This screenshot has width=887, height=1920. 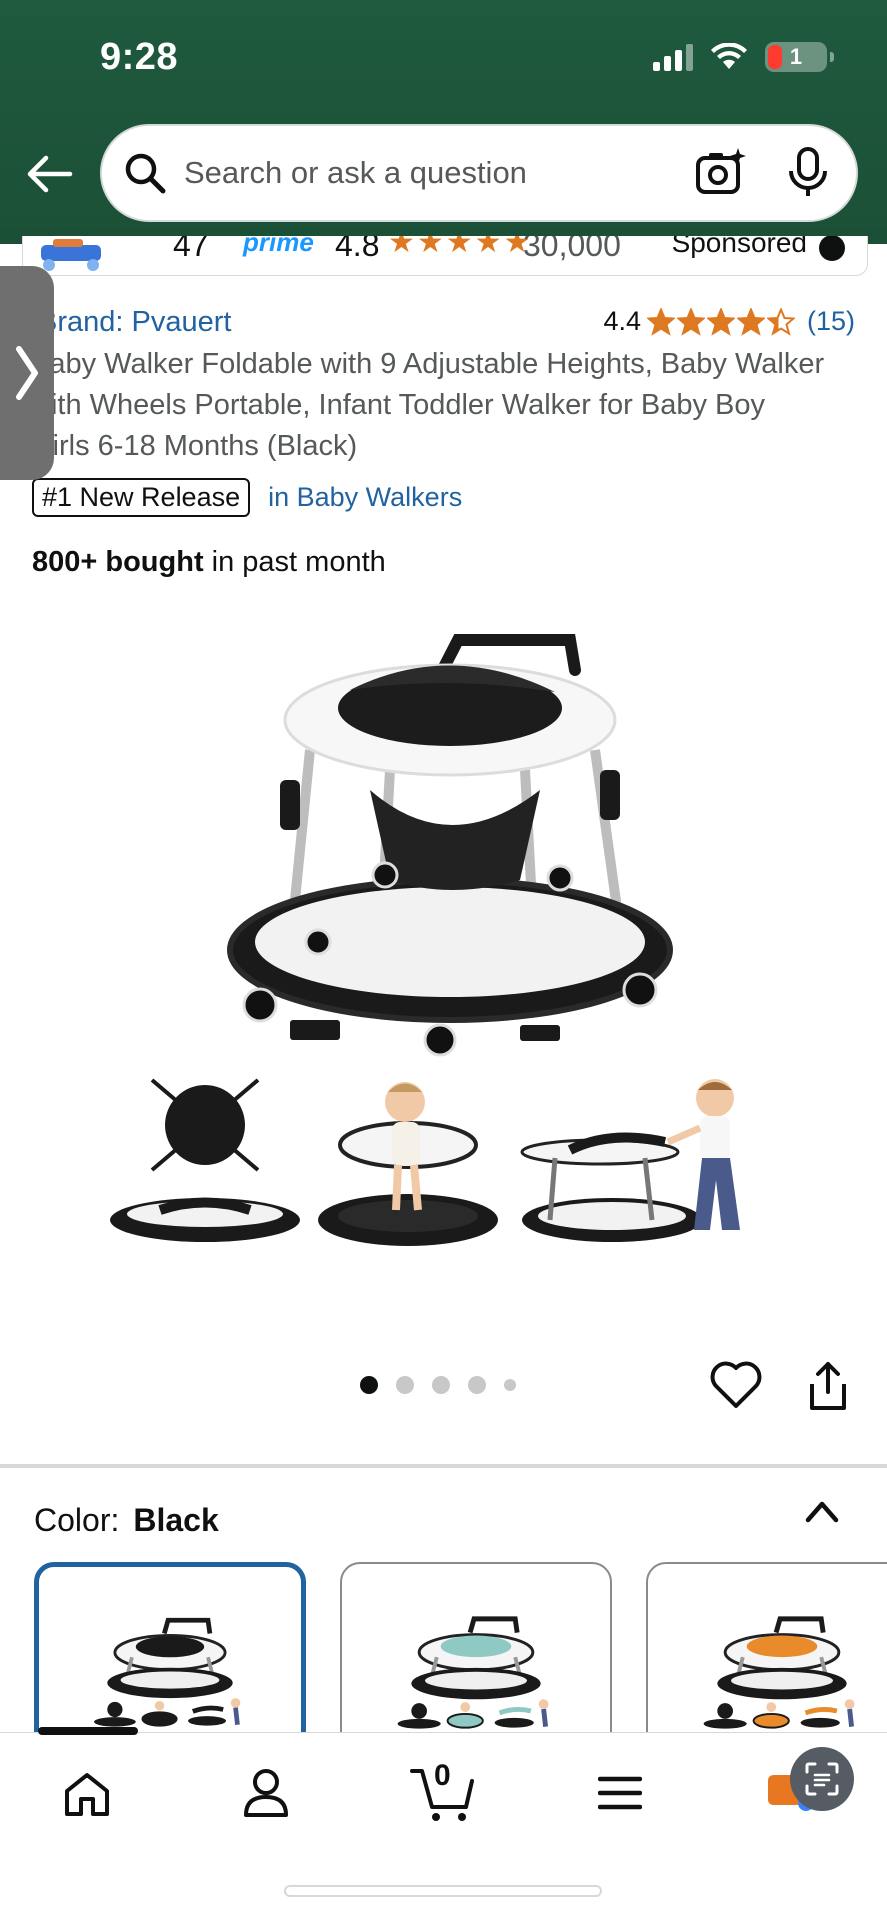 I want to click on app-header: 9:28 1 Search or ask a question, so click(x=443, y=122).